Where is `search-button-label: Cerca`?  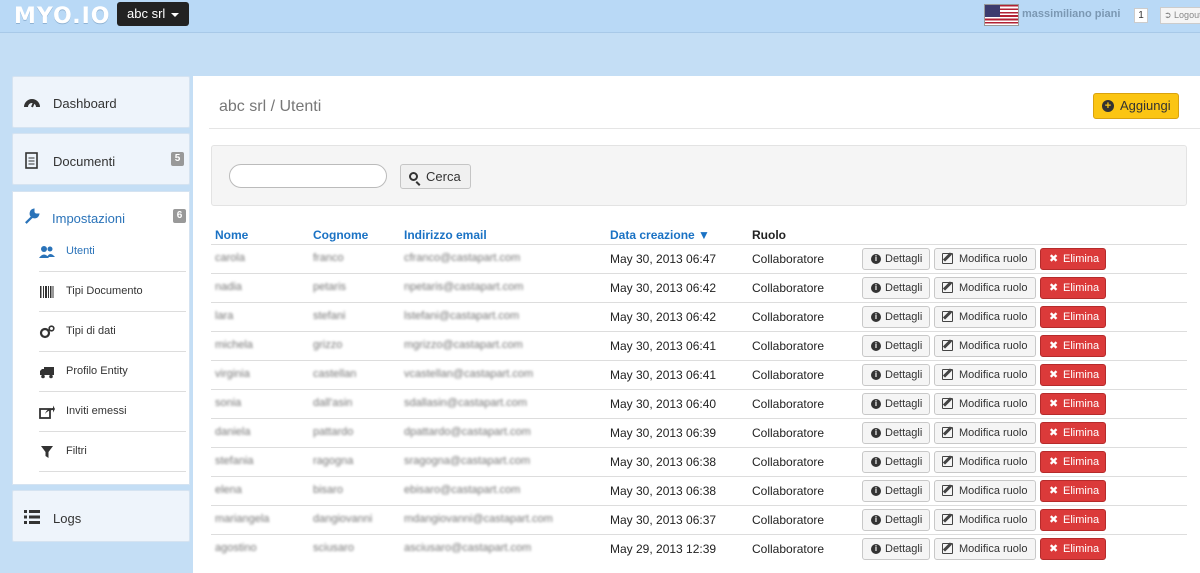 search-button-label: Cerca is located at coordinates (443, 176).